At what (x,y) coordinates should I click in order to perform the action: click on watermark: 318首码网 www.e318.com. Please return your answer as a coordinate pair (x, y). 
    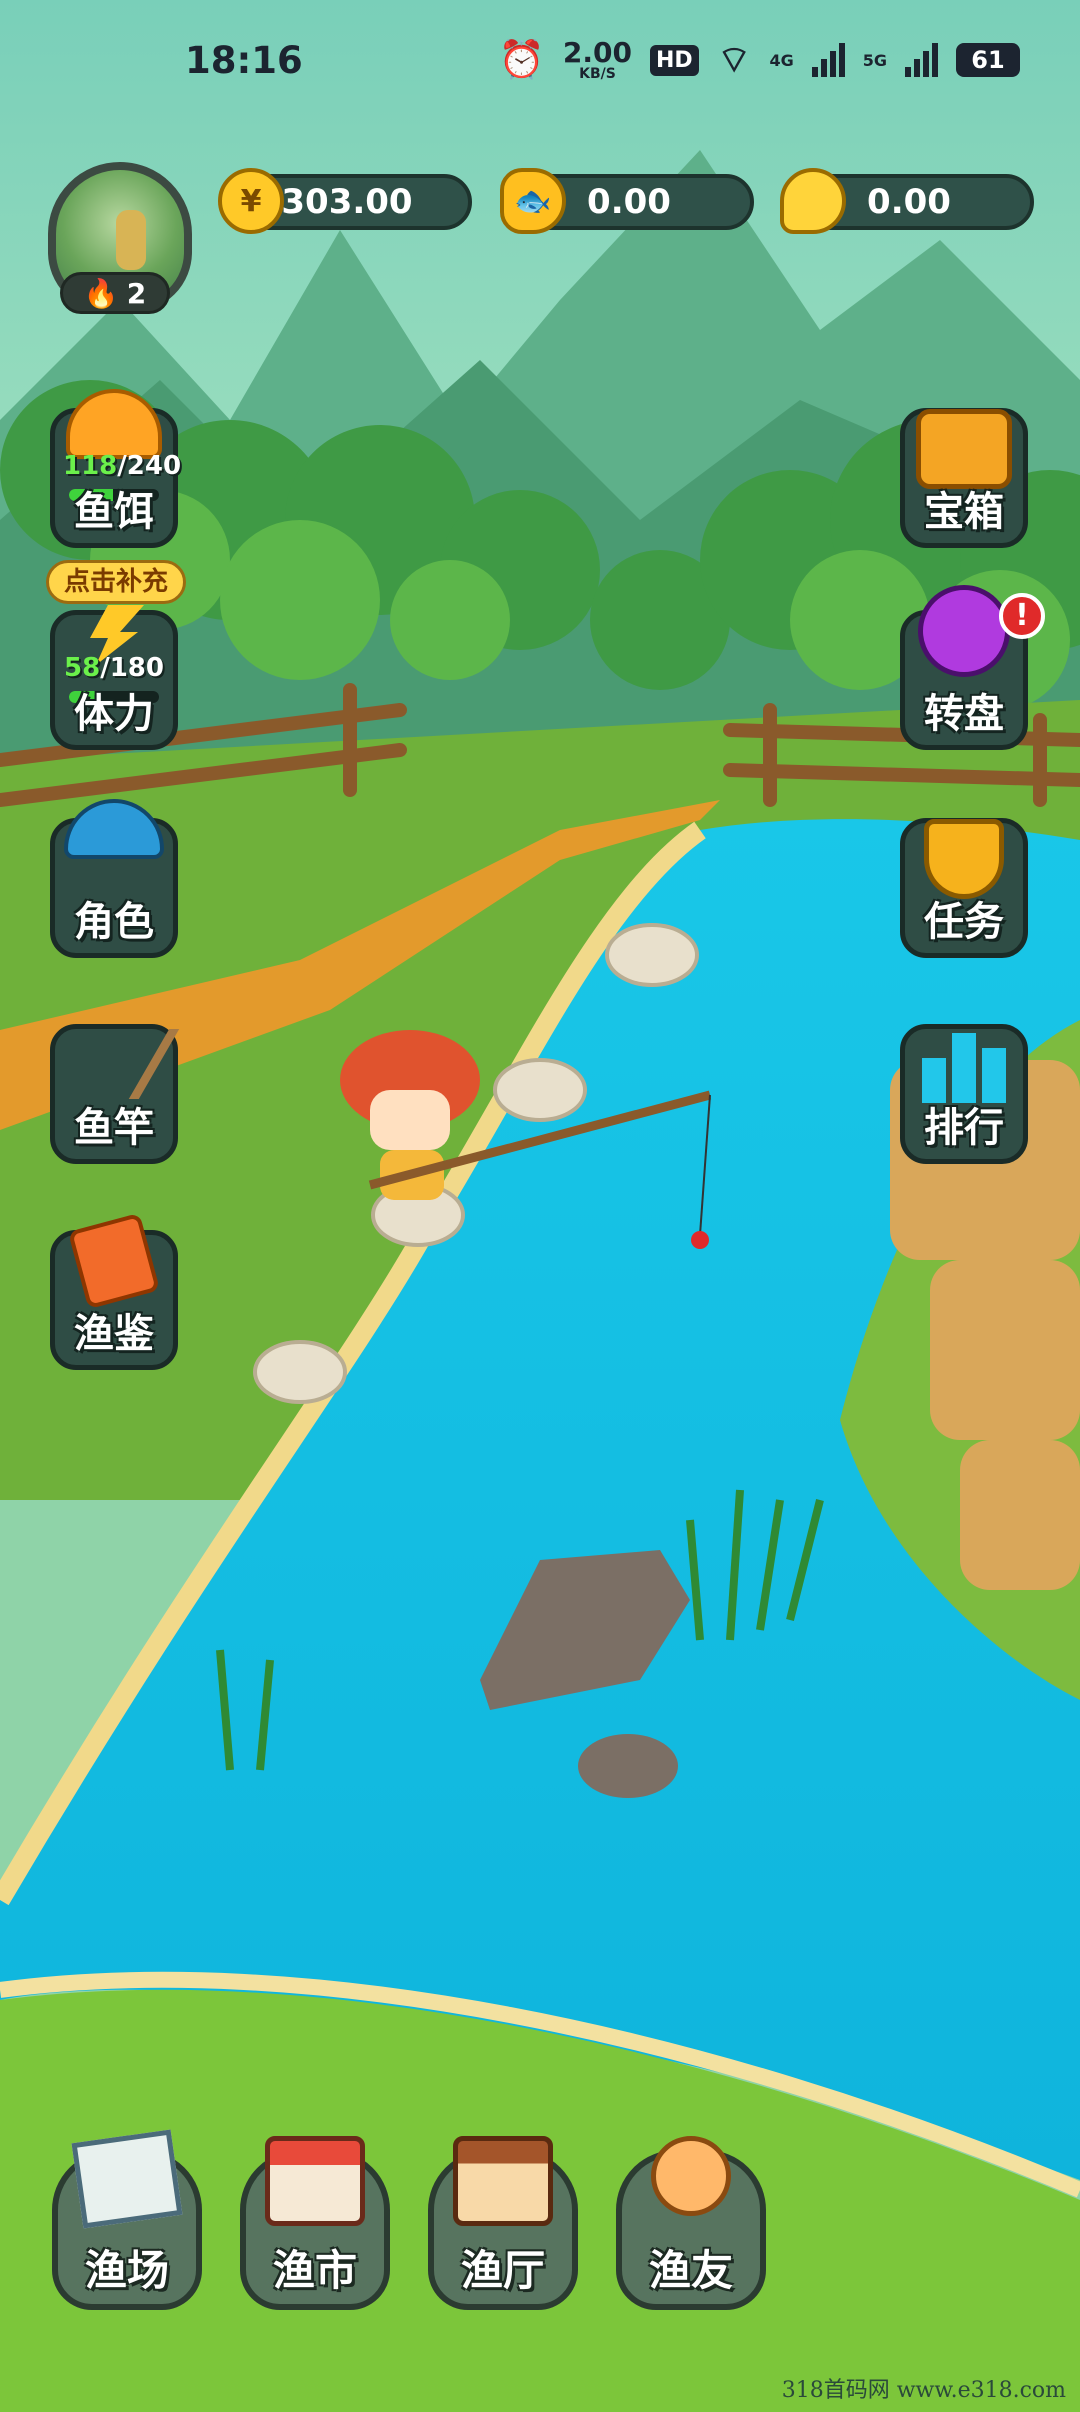
    Looking at the image, I should click on (923, 2390).